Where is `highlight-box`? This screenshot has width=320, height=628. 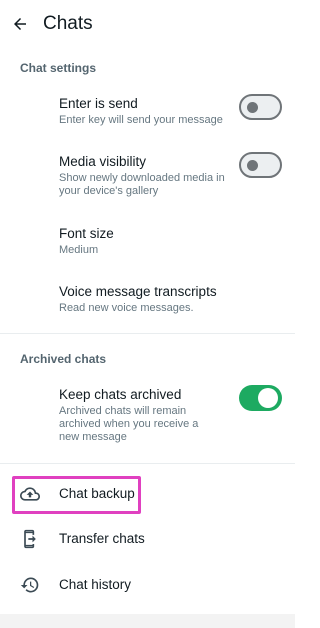
highlight-box is located at coordinates (76, 495).